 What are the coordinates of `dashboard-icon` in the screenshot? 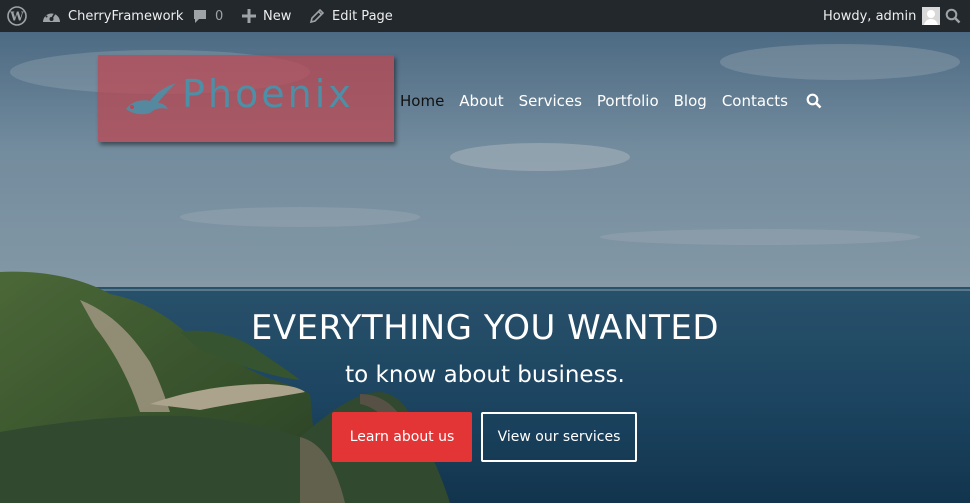 It's located at (51, 16).